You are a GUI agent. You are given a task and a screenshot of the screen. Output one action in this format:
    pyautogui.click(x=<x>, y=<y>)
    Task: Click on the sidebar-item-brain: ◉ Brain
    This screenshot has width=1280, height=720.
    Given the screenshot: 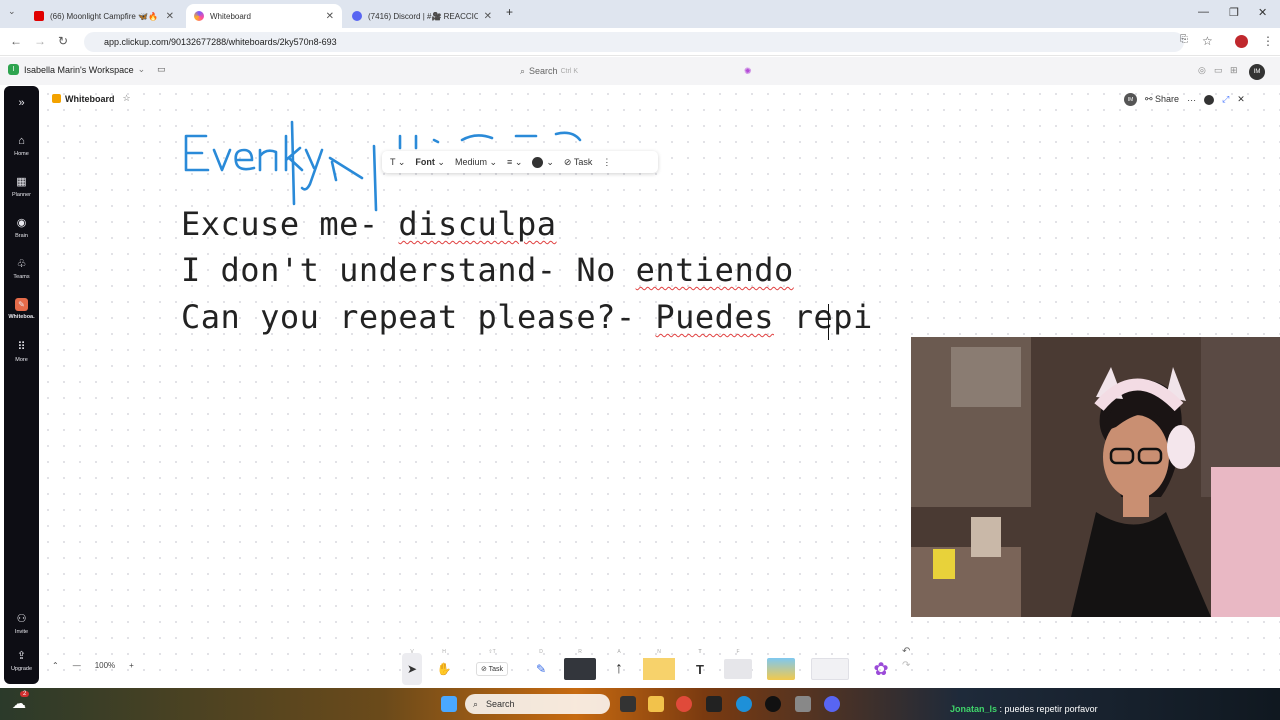 What is the action you would take?
    pyautogui.click(x=21, y=227)
    